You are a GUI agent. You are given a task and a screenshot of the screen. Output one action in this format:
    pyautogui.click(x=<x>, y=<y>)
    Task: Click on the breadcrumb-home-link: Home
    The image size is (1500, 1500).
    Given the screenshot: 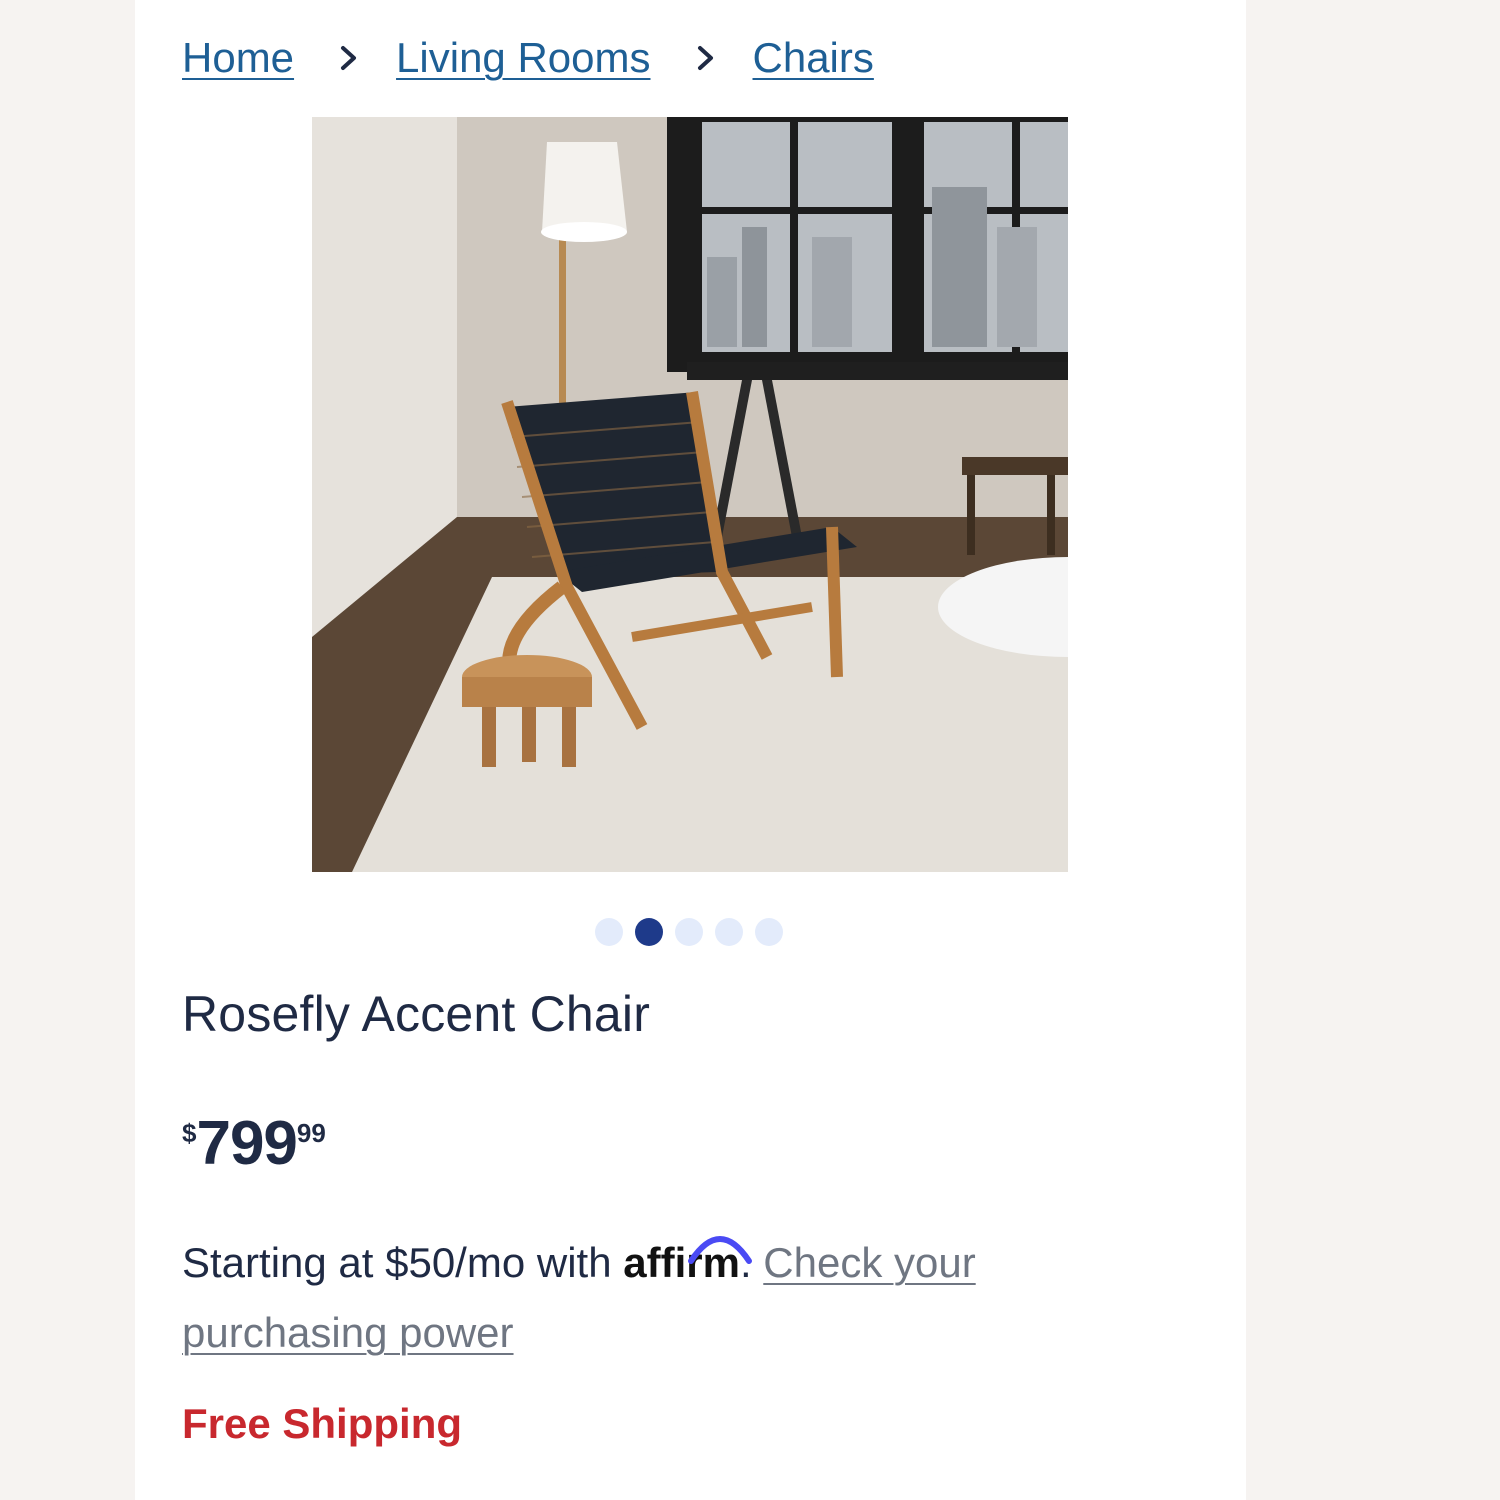 What is the action you would take?
    pyautogui.click(x=238, y=58)
    